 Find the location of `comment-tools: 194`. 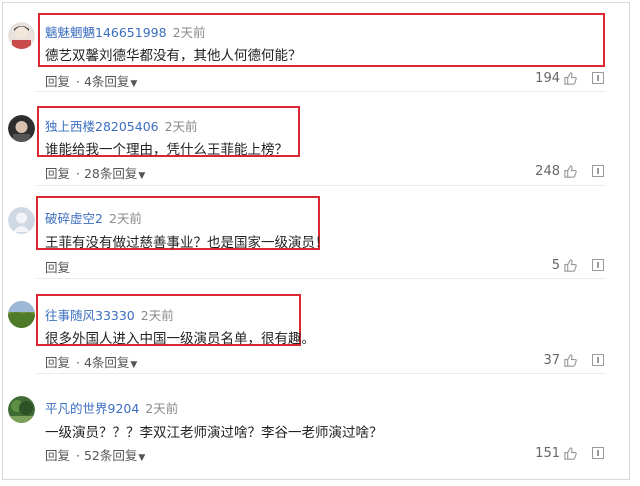

comment-tools: 194 is located at coordinates (569, 78).